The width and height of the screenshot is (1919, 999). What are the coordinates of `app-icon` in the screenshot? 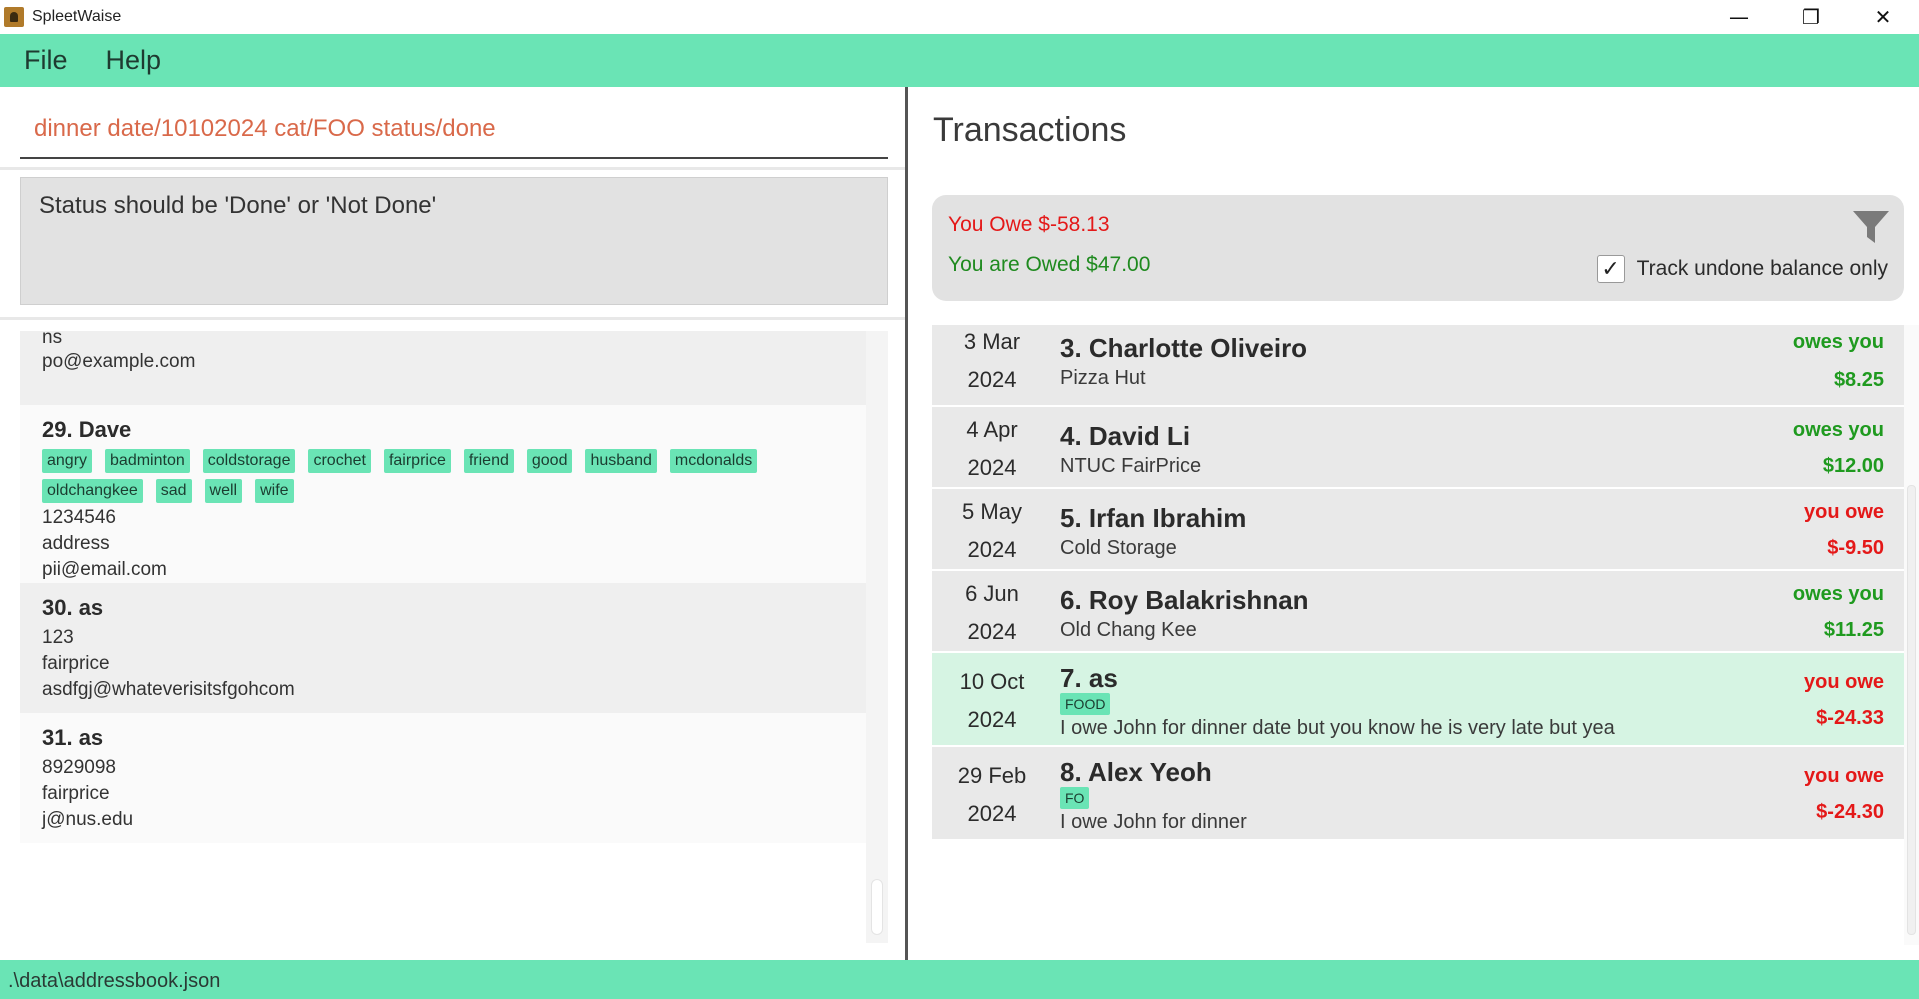 It's located at (14, 17).